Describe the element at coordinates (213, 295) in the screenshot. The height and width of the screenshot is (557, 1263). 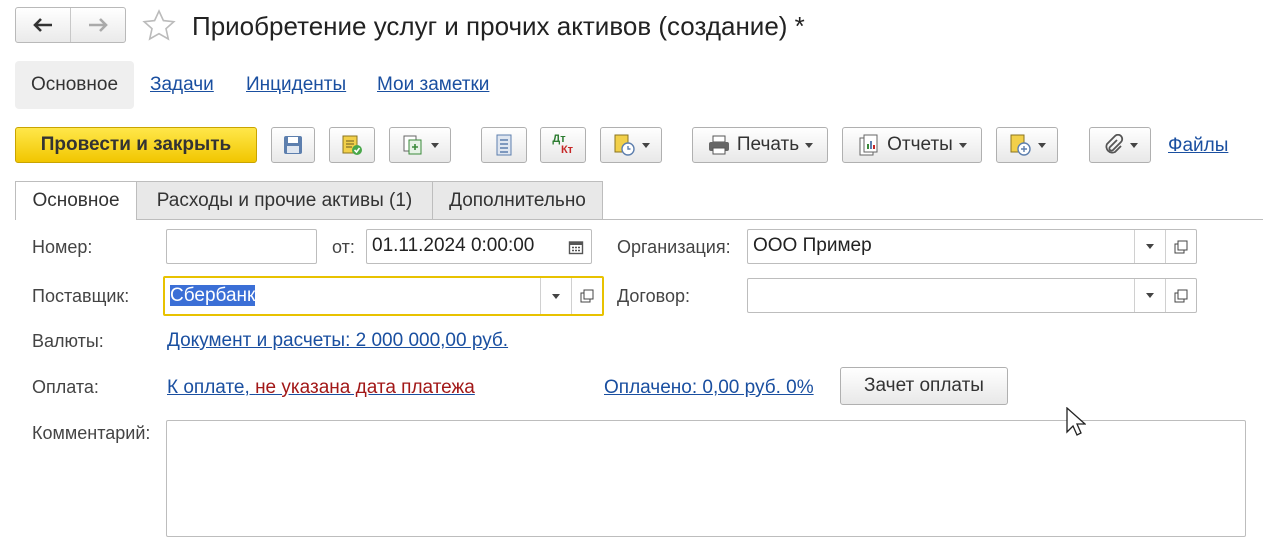
I see `supplier-value: Сбербанк` at that location.